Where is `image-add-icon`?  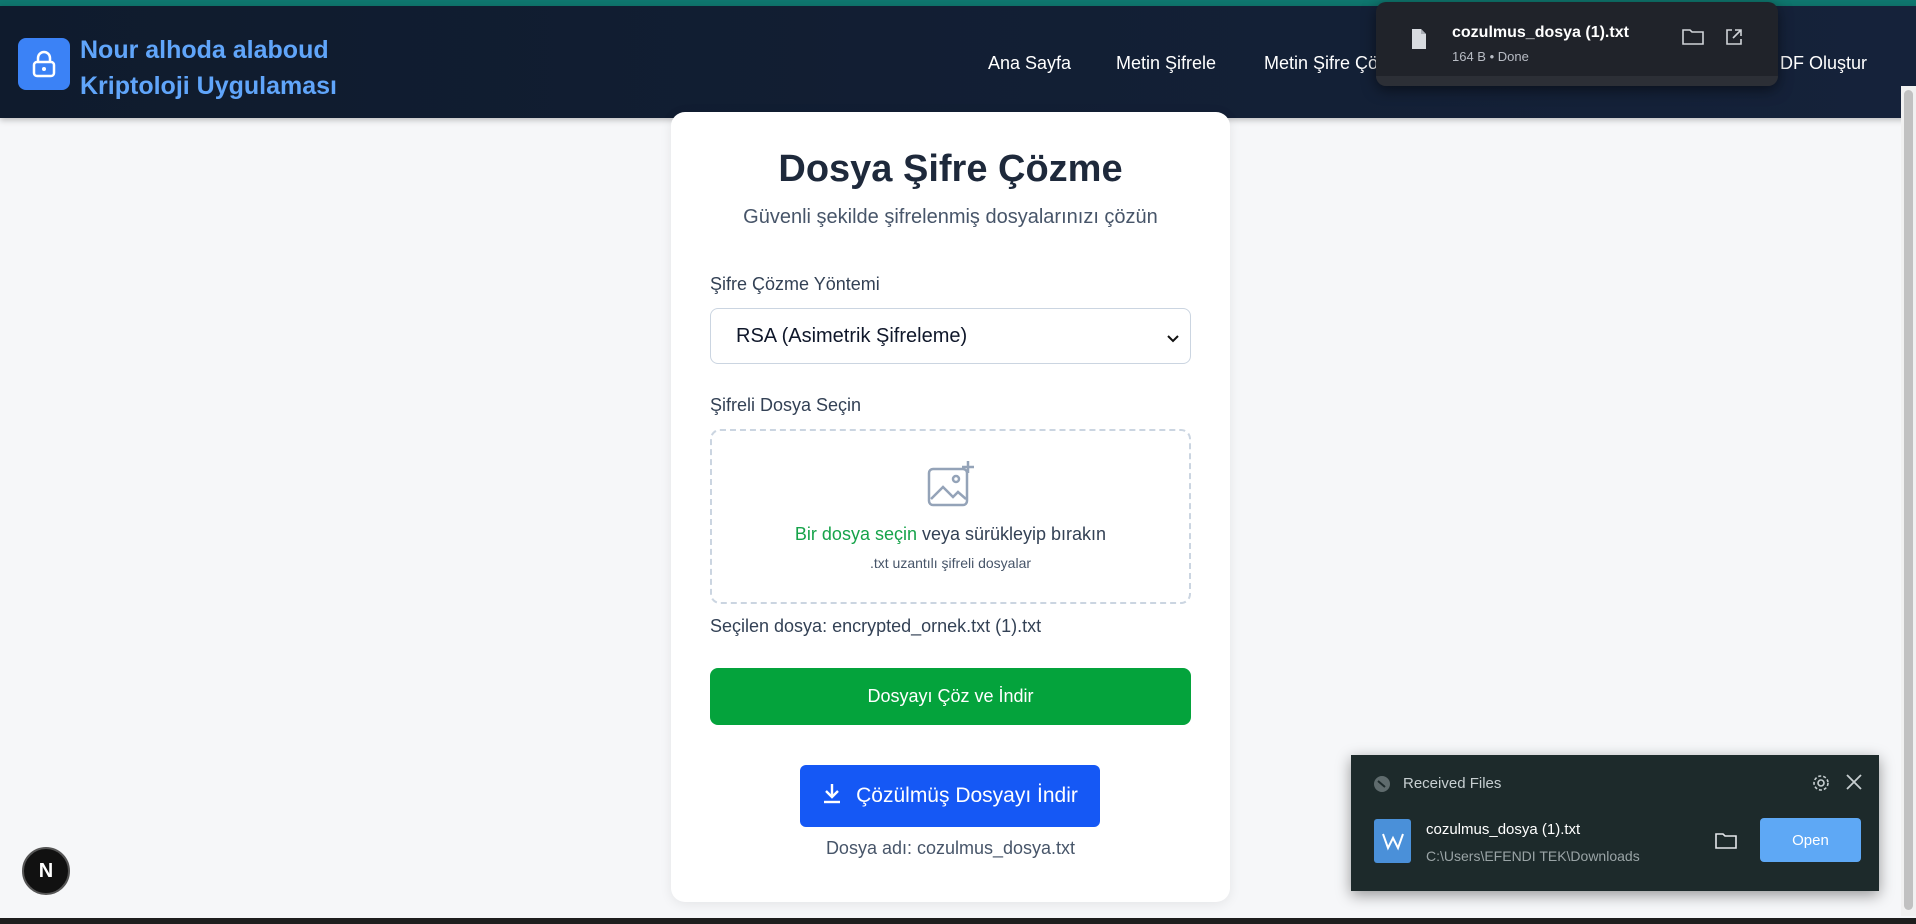
image-add-icon is located at coordinates (951, 486).